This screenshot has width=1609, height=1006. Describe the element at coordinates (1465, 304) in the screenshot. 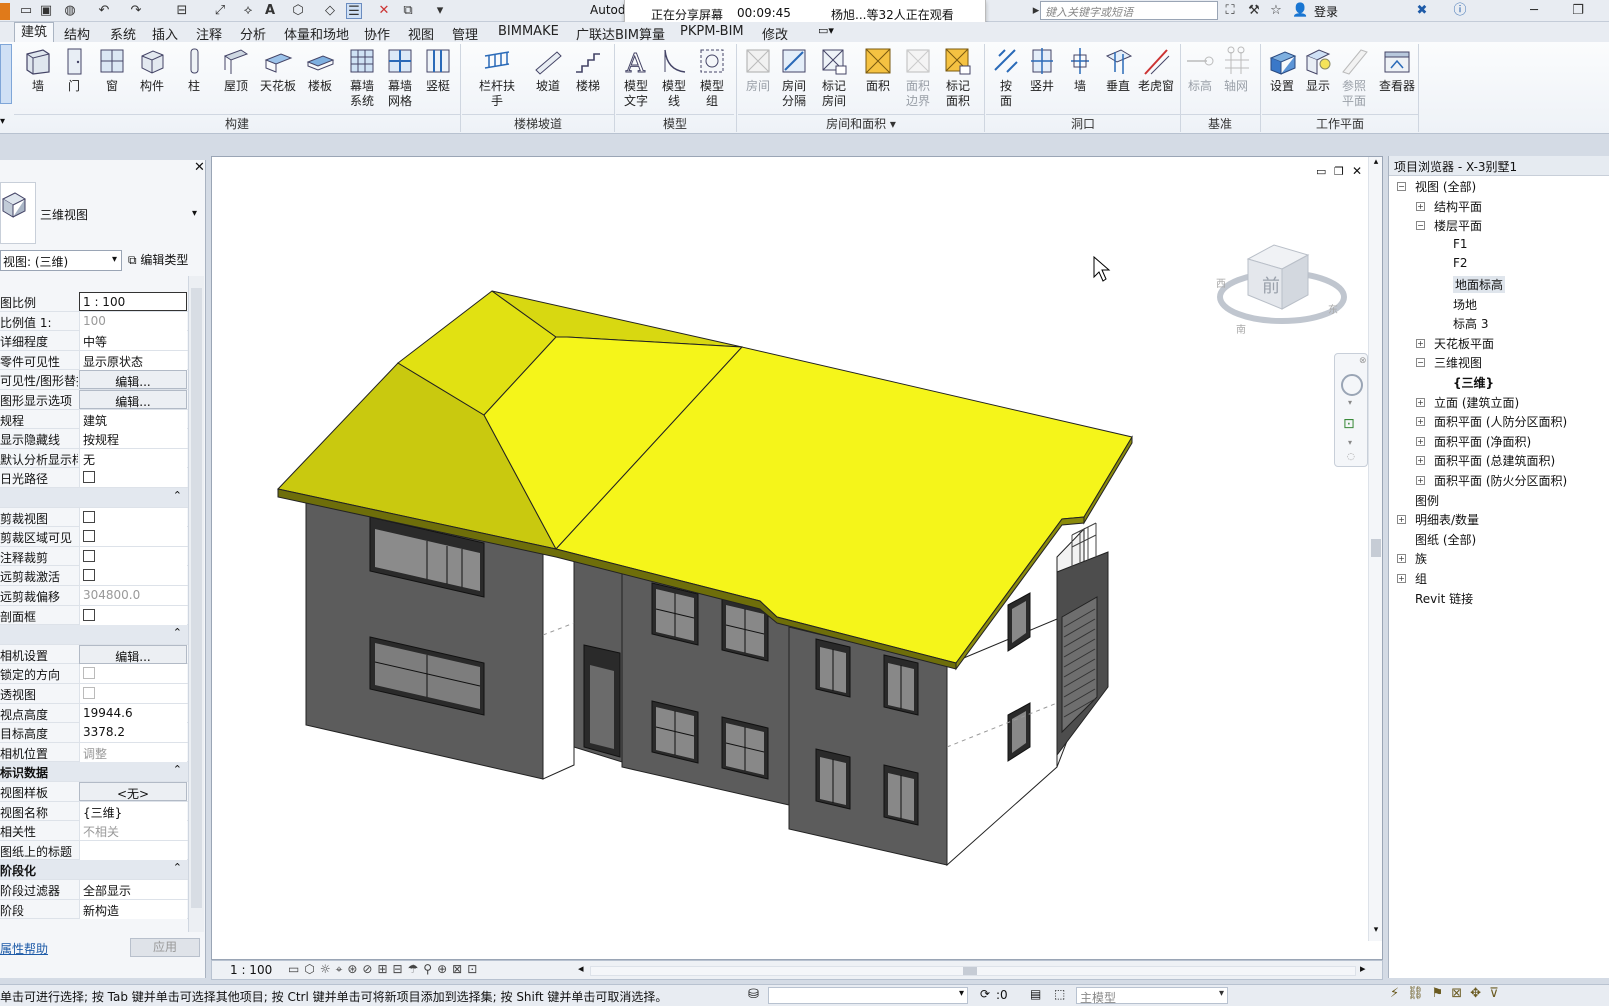

I see `browser-node: 场地` at that location.